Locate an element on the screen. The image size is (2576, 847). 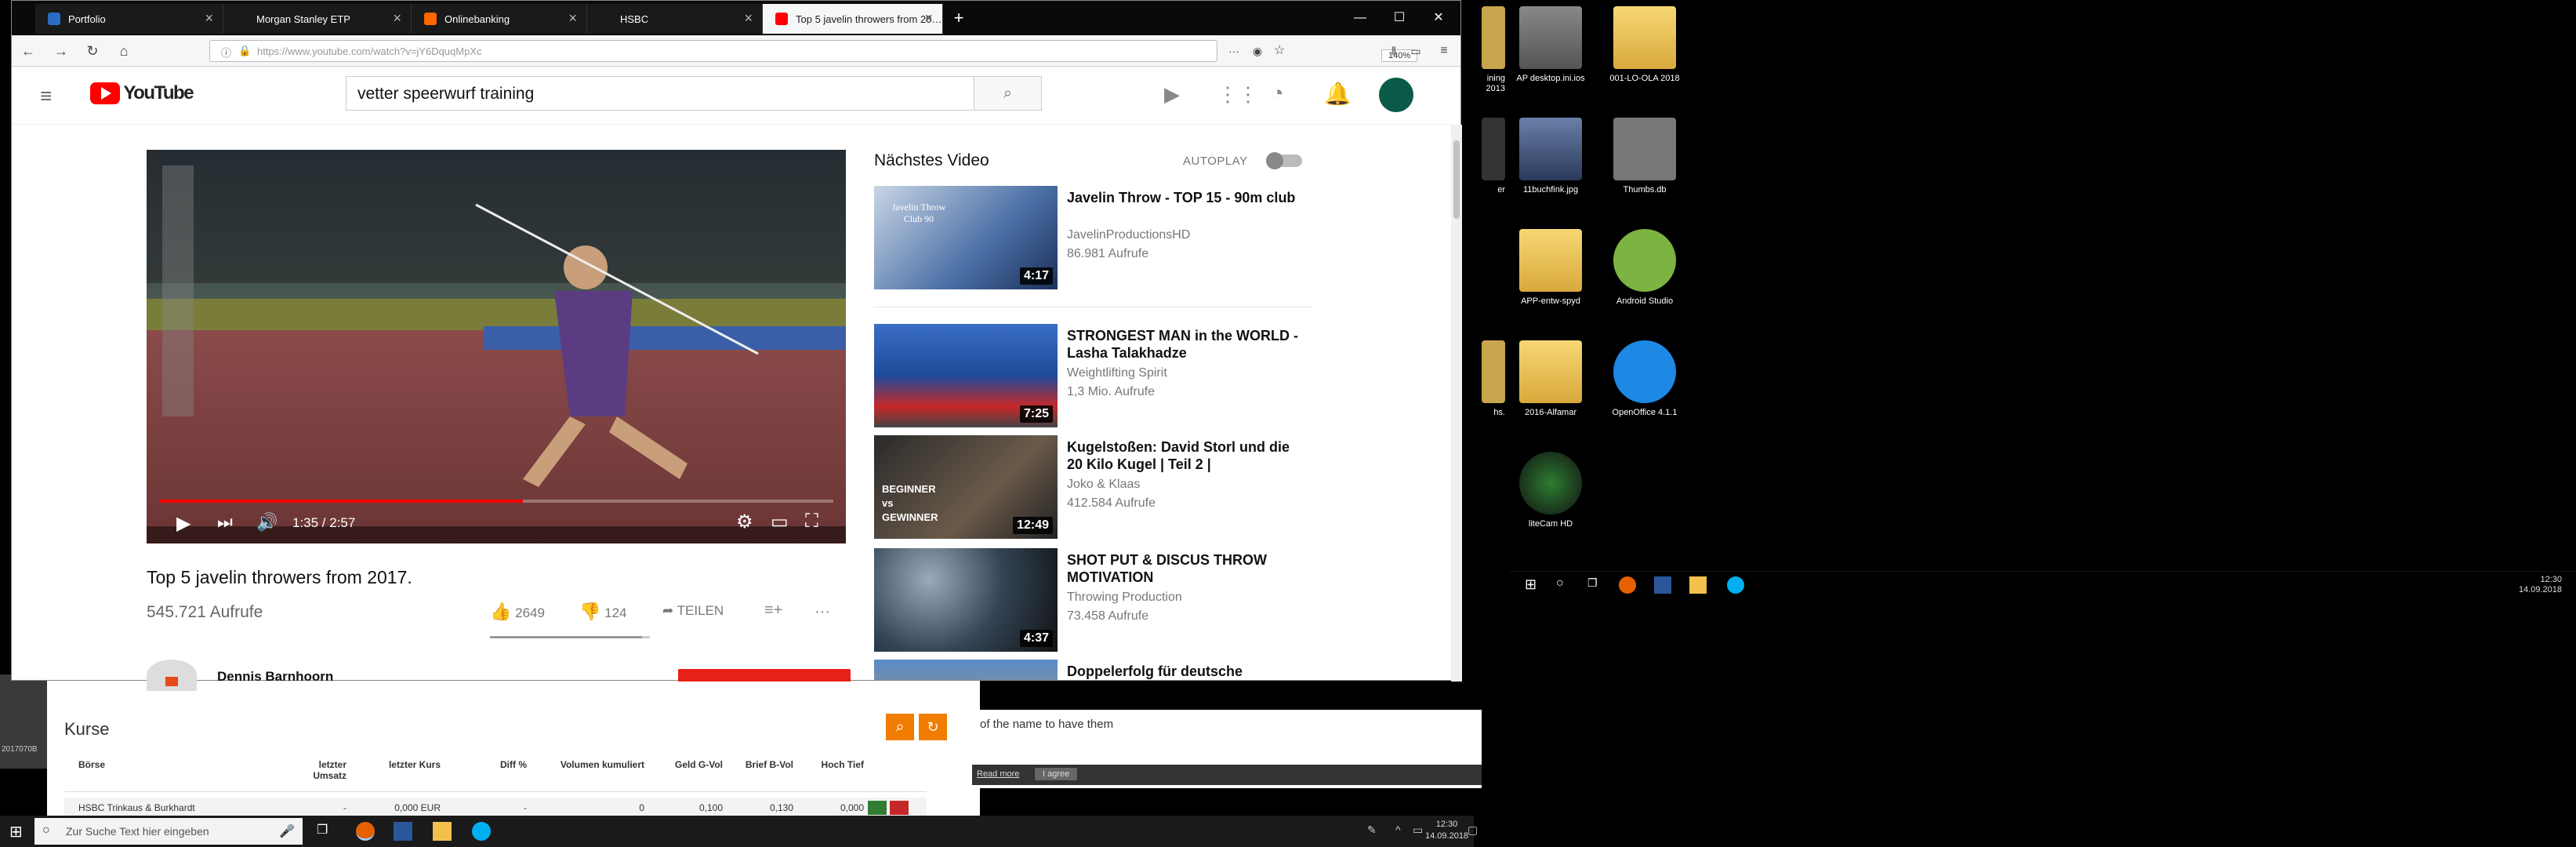
network-icon: ▭ is located at coordinates (1418, 830).